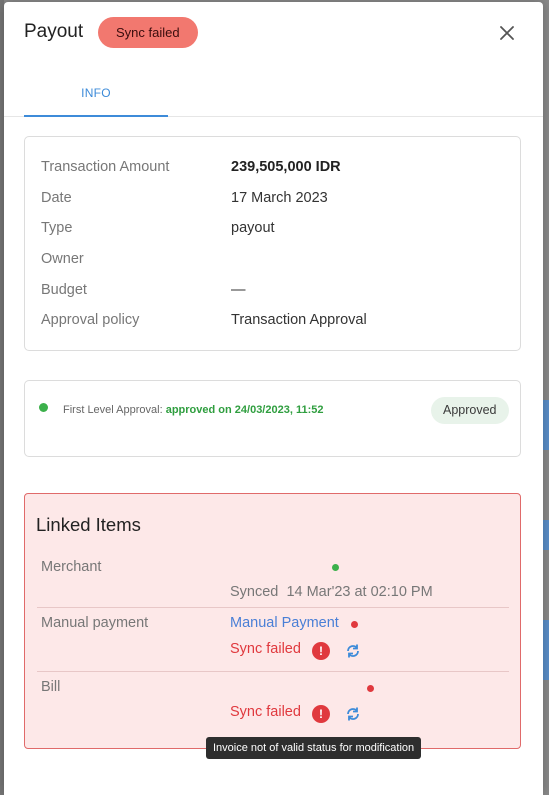 The height and width of the screenshot is (795, 549). What do you see at coordinates (105, 167) in the screenshot?
I see `transaction-amount-label: Transaction Amount` at bounding box center [105, 167].